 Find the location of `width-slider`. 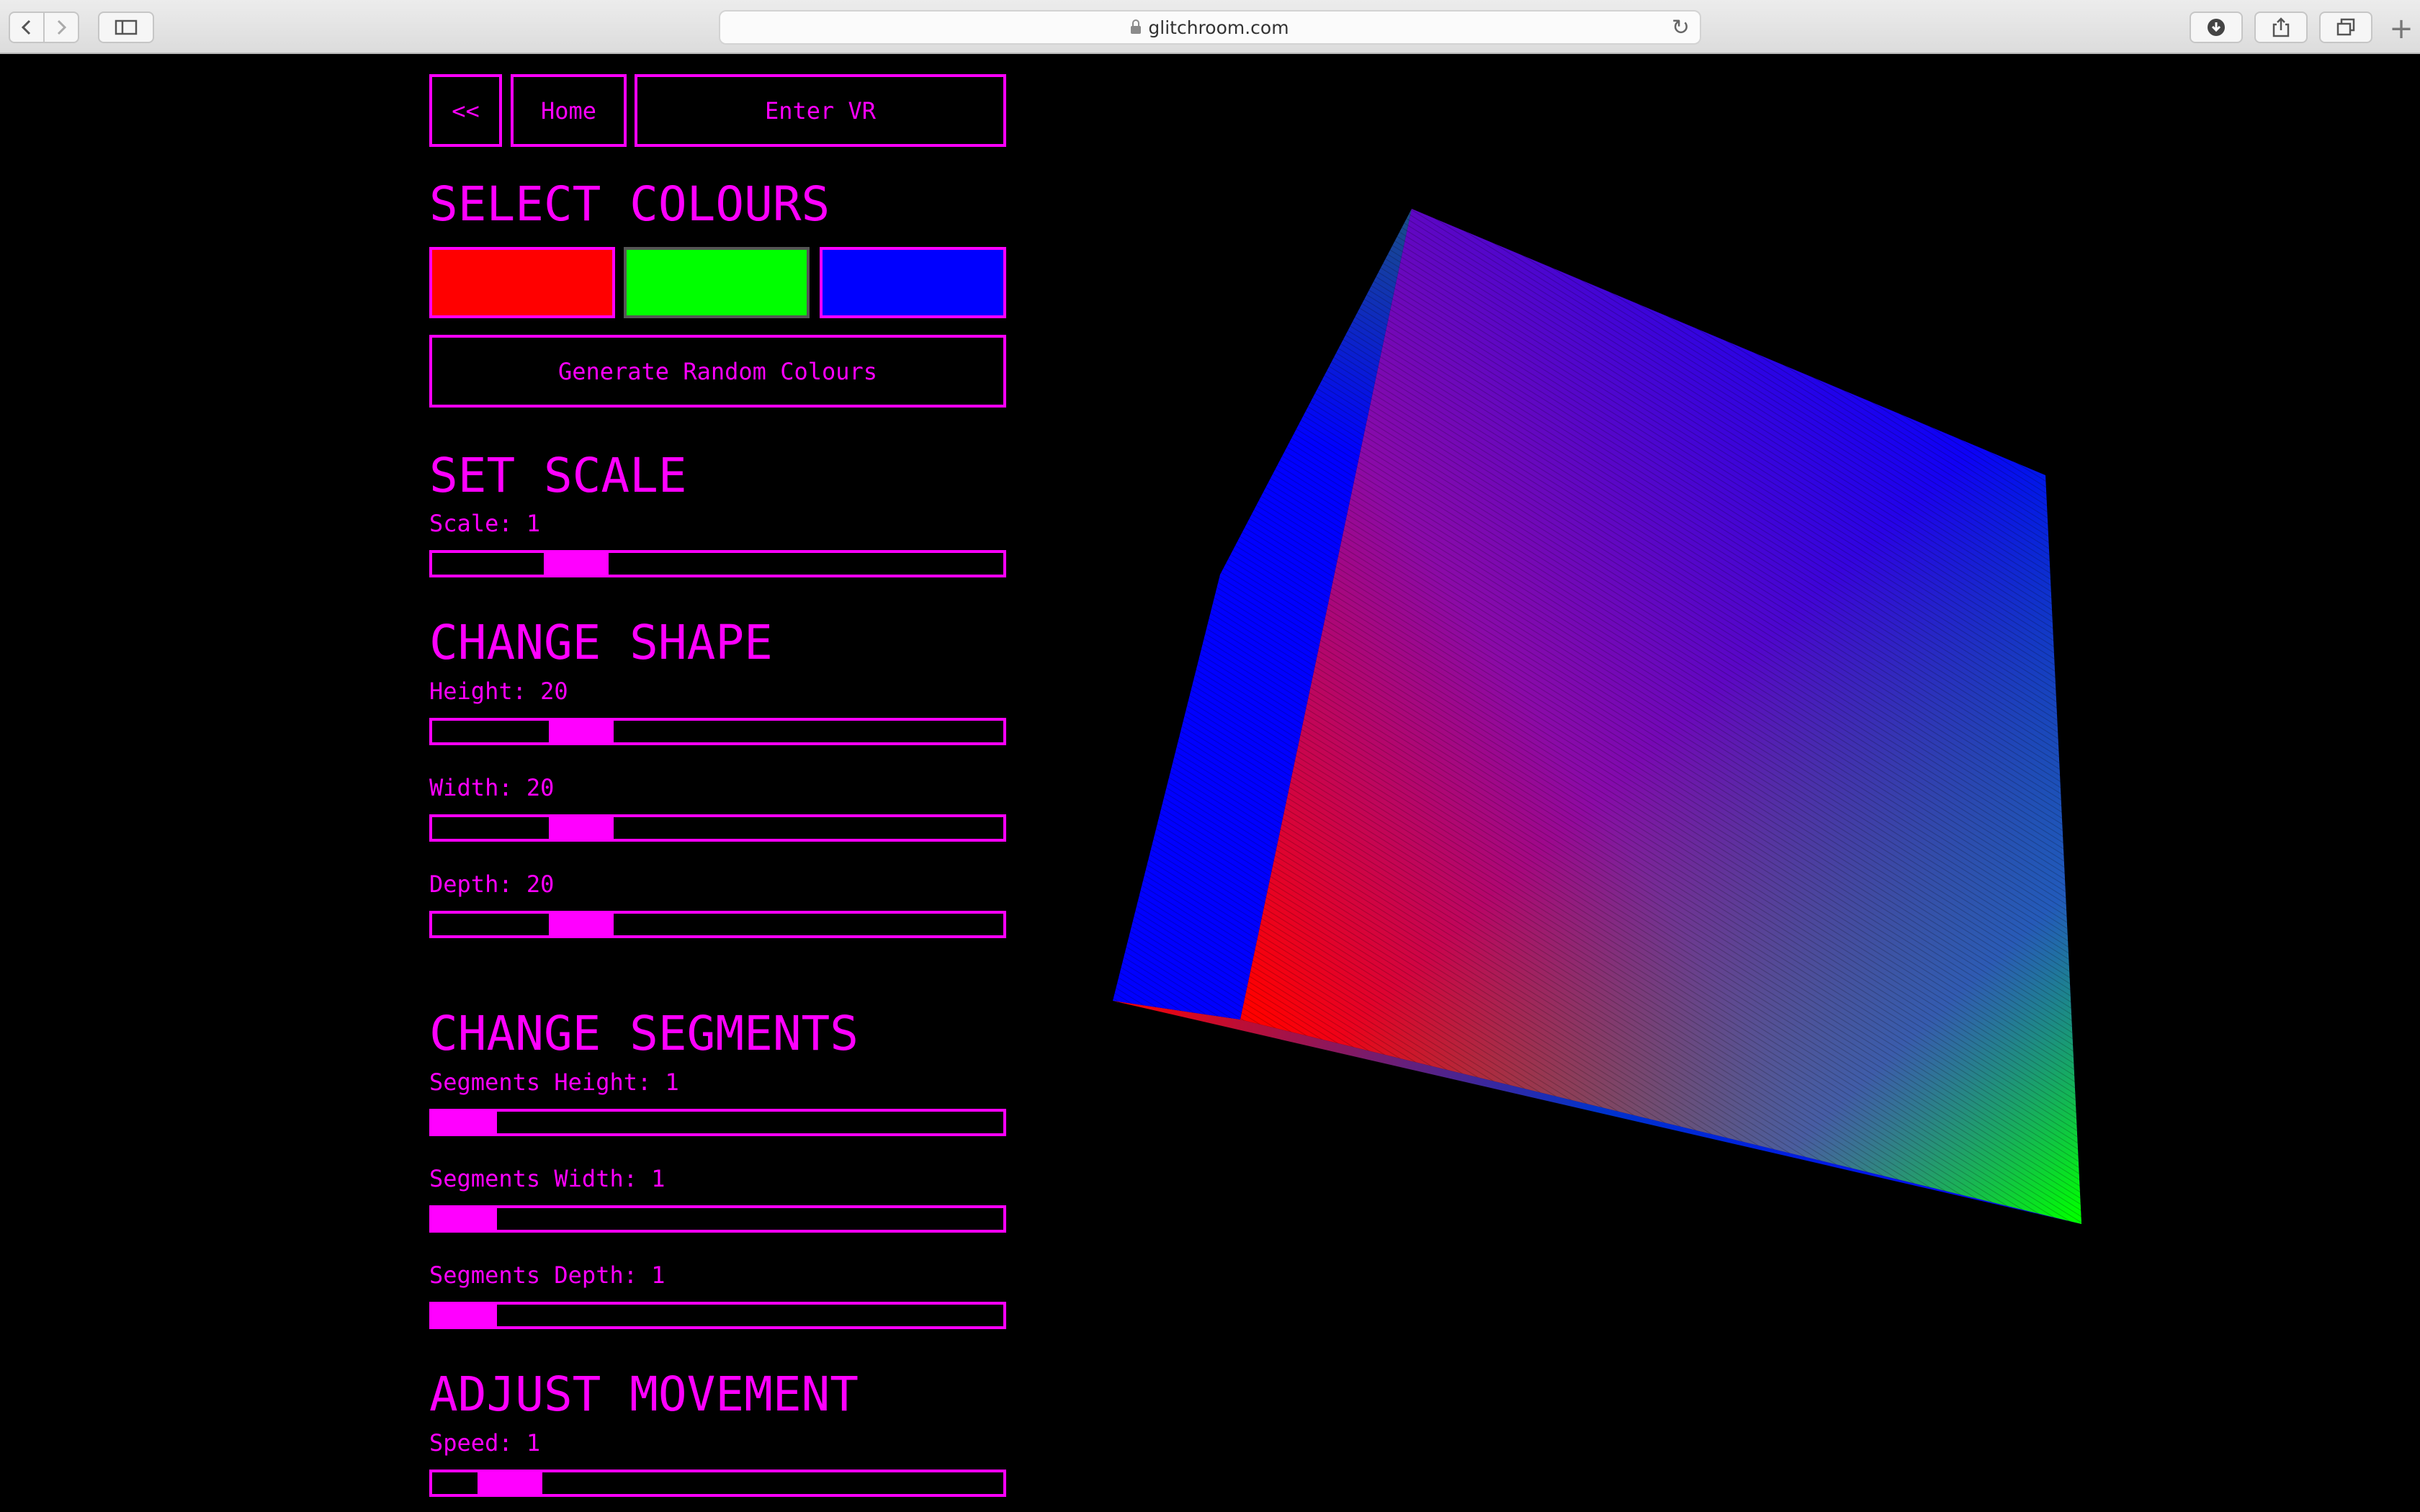

width-slider is located at coordinates (717, 828).